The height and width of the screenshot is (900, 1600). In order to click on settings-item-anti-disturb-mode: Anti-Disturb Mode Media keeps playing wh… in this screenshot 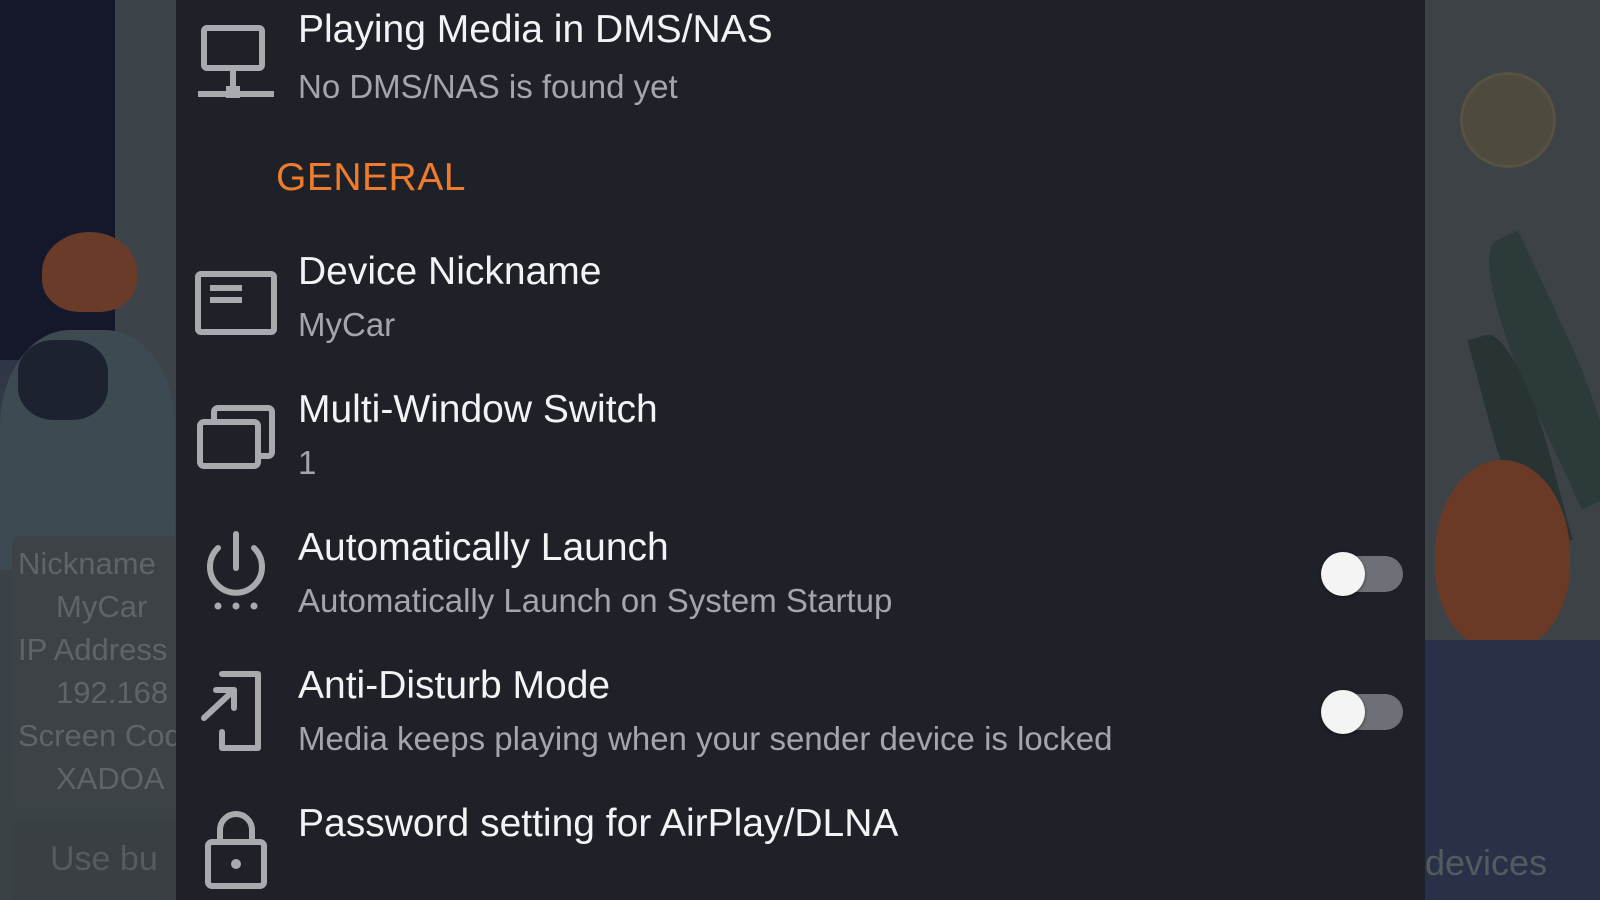, I will do `click(800, 722)`.